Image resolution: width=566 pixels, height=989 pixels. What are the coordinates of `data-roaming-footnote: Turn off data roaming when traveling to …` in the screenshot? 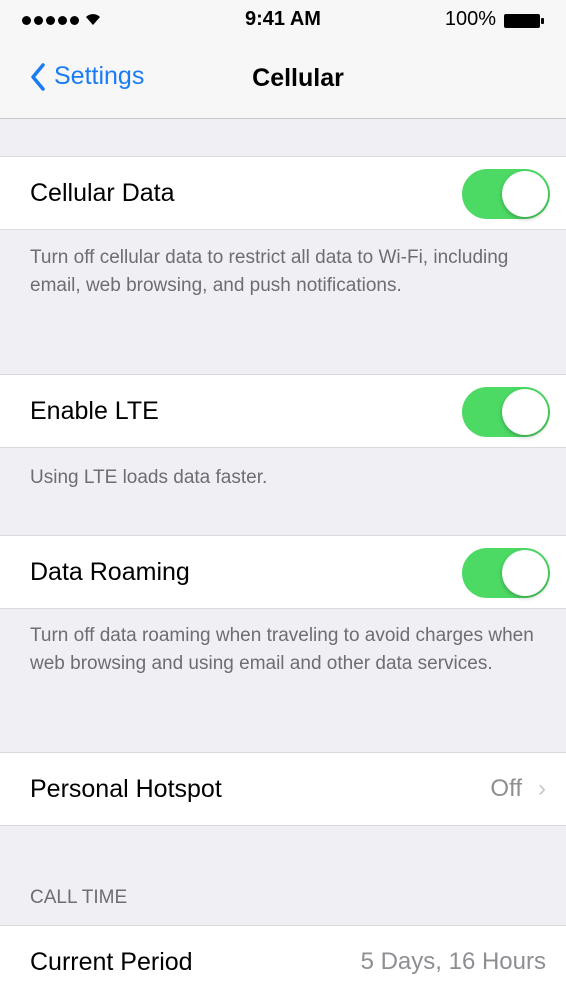 It's located at (282, 649).